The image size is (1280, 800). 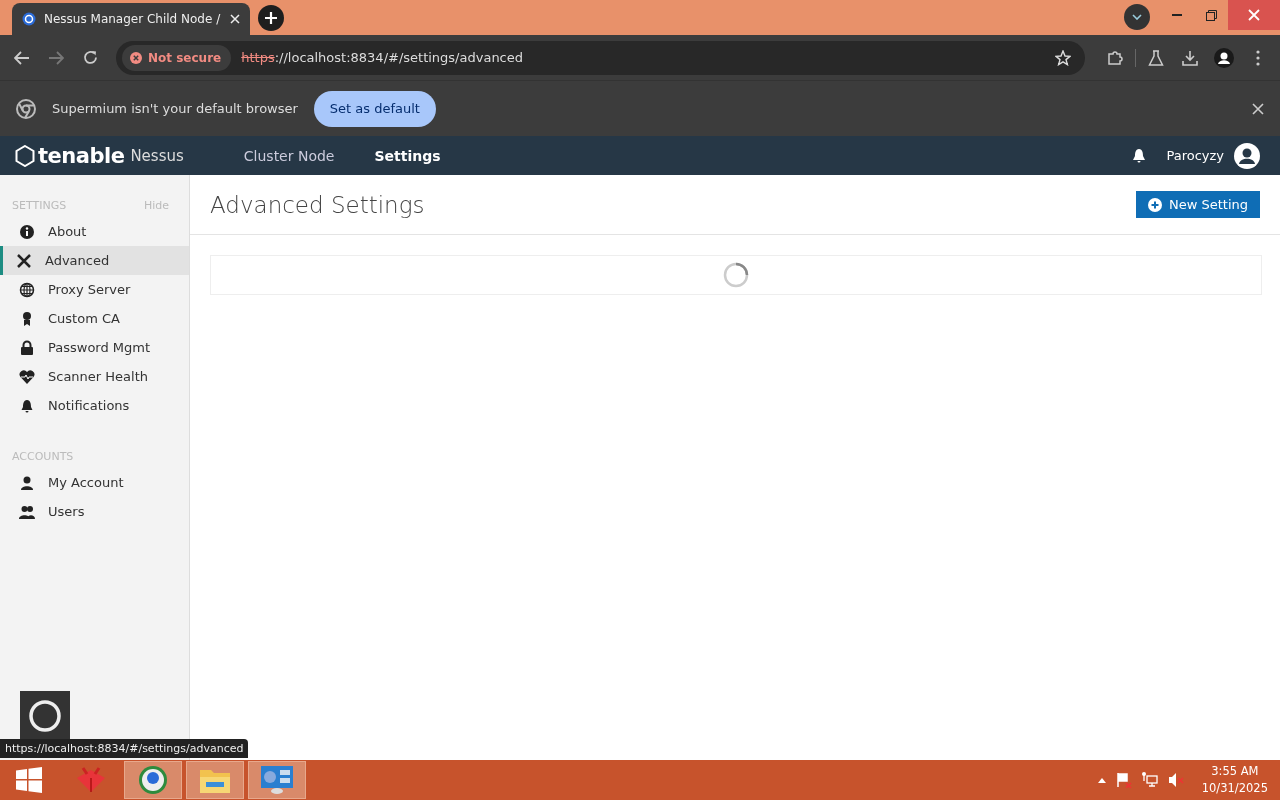 I want to click on url-text: https://localhost:8834/#/settings/advanced, so click(x=383, y=57).